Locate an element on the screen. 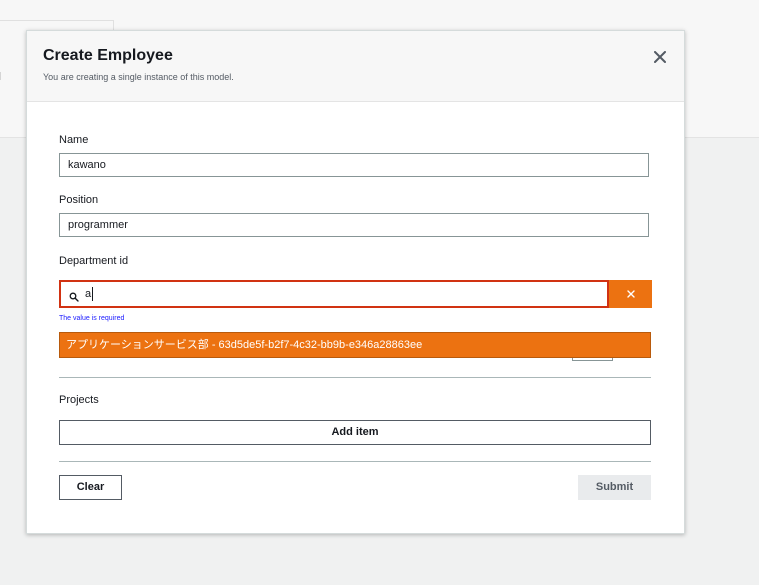 The width and height of the screenshot is (759, 585). name-field: kawano is located at coordinates (354, 165).